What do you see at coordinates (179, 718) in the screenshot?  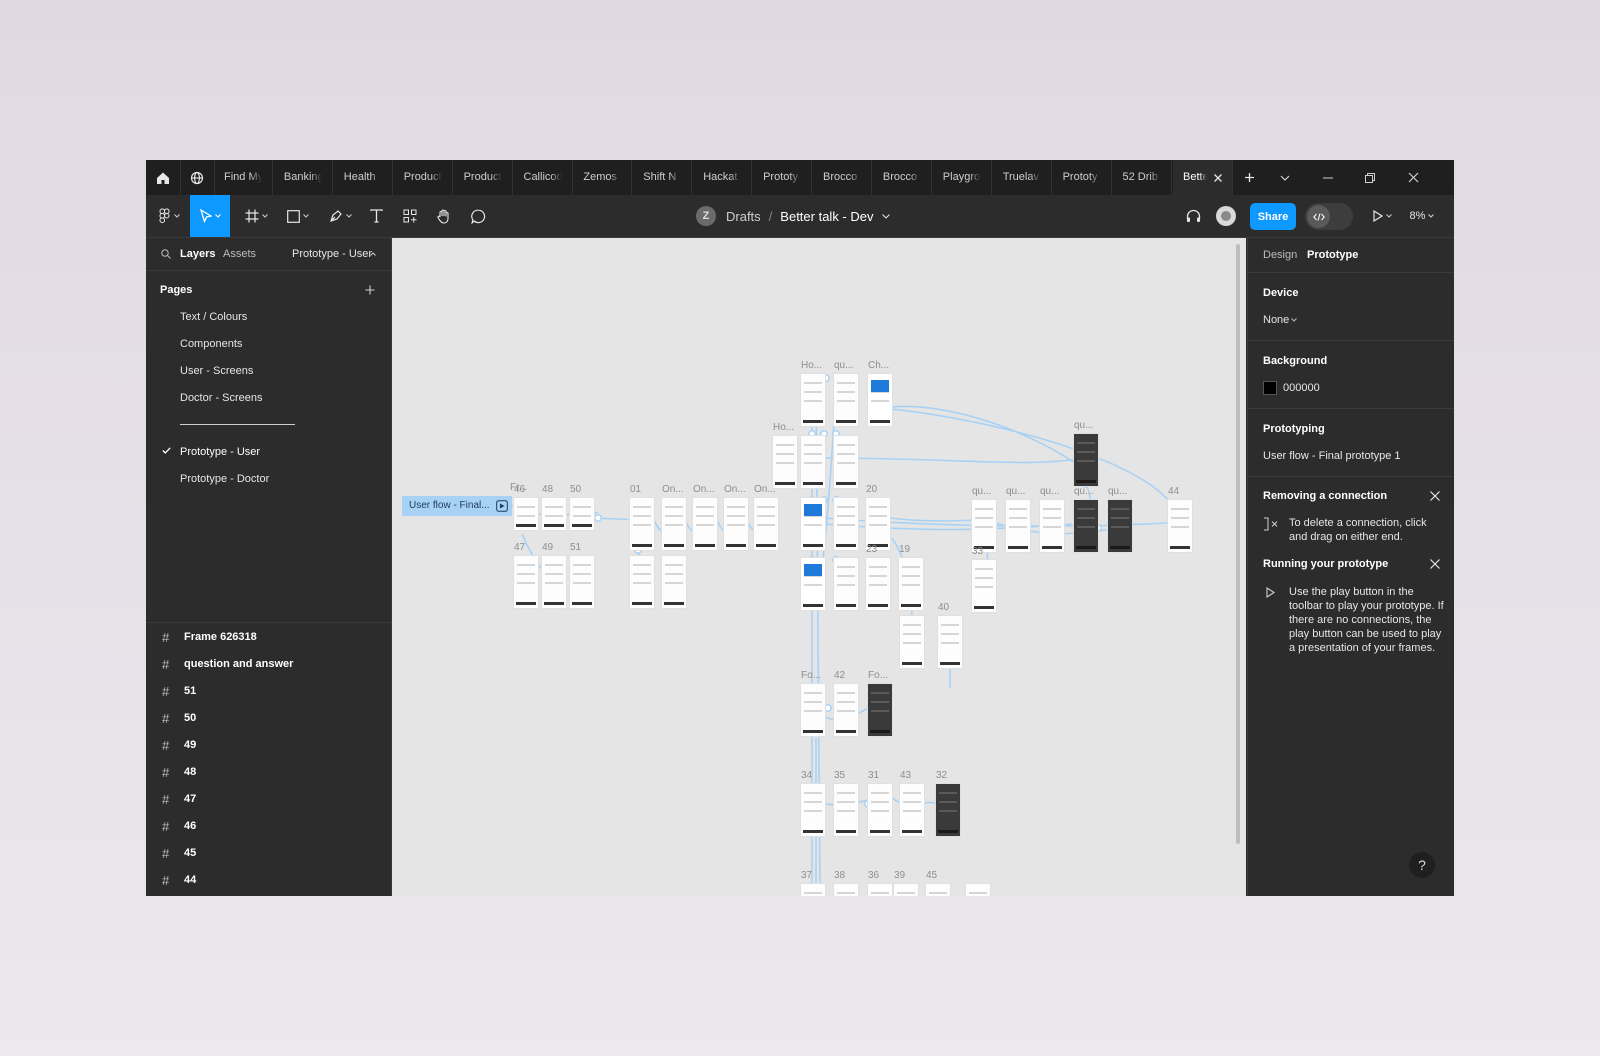 I see `layer-row: #50` at bounding box center [179, 718].